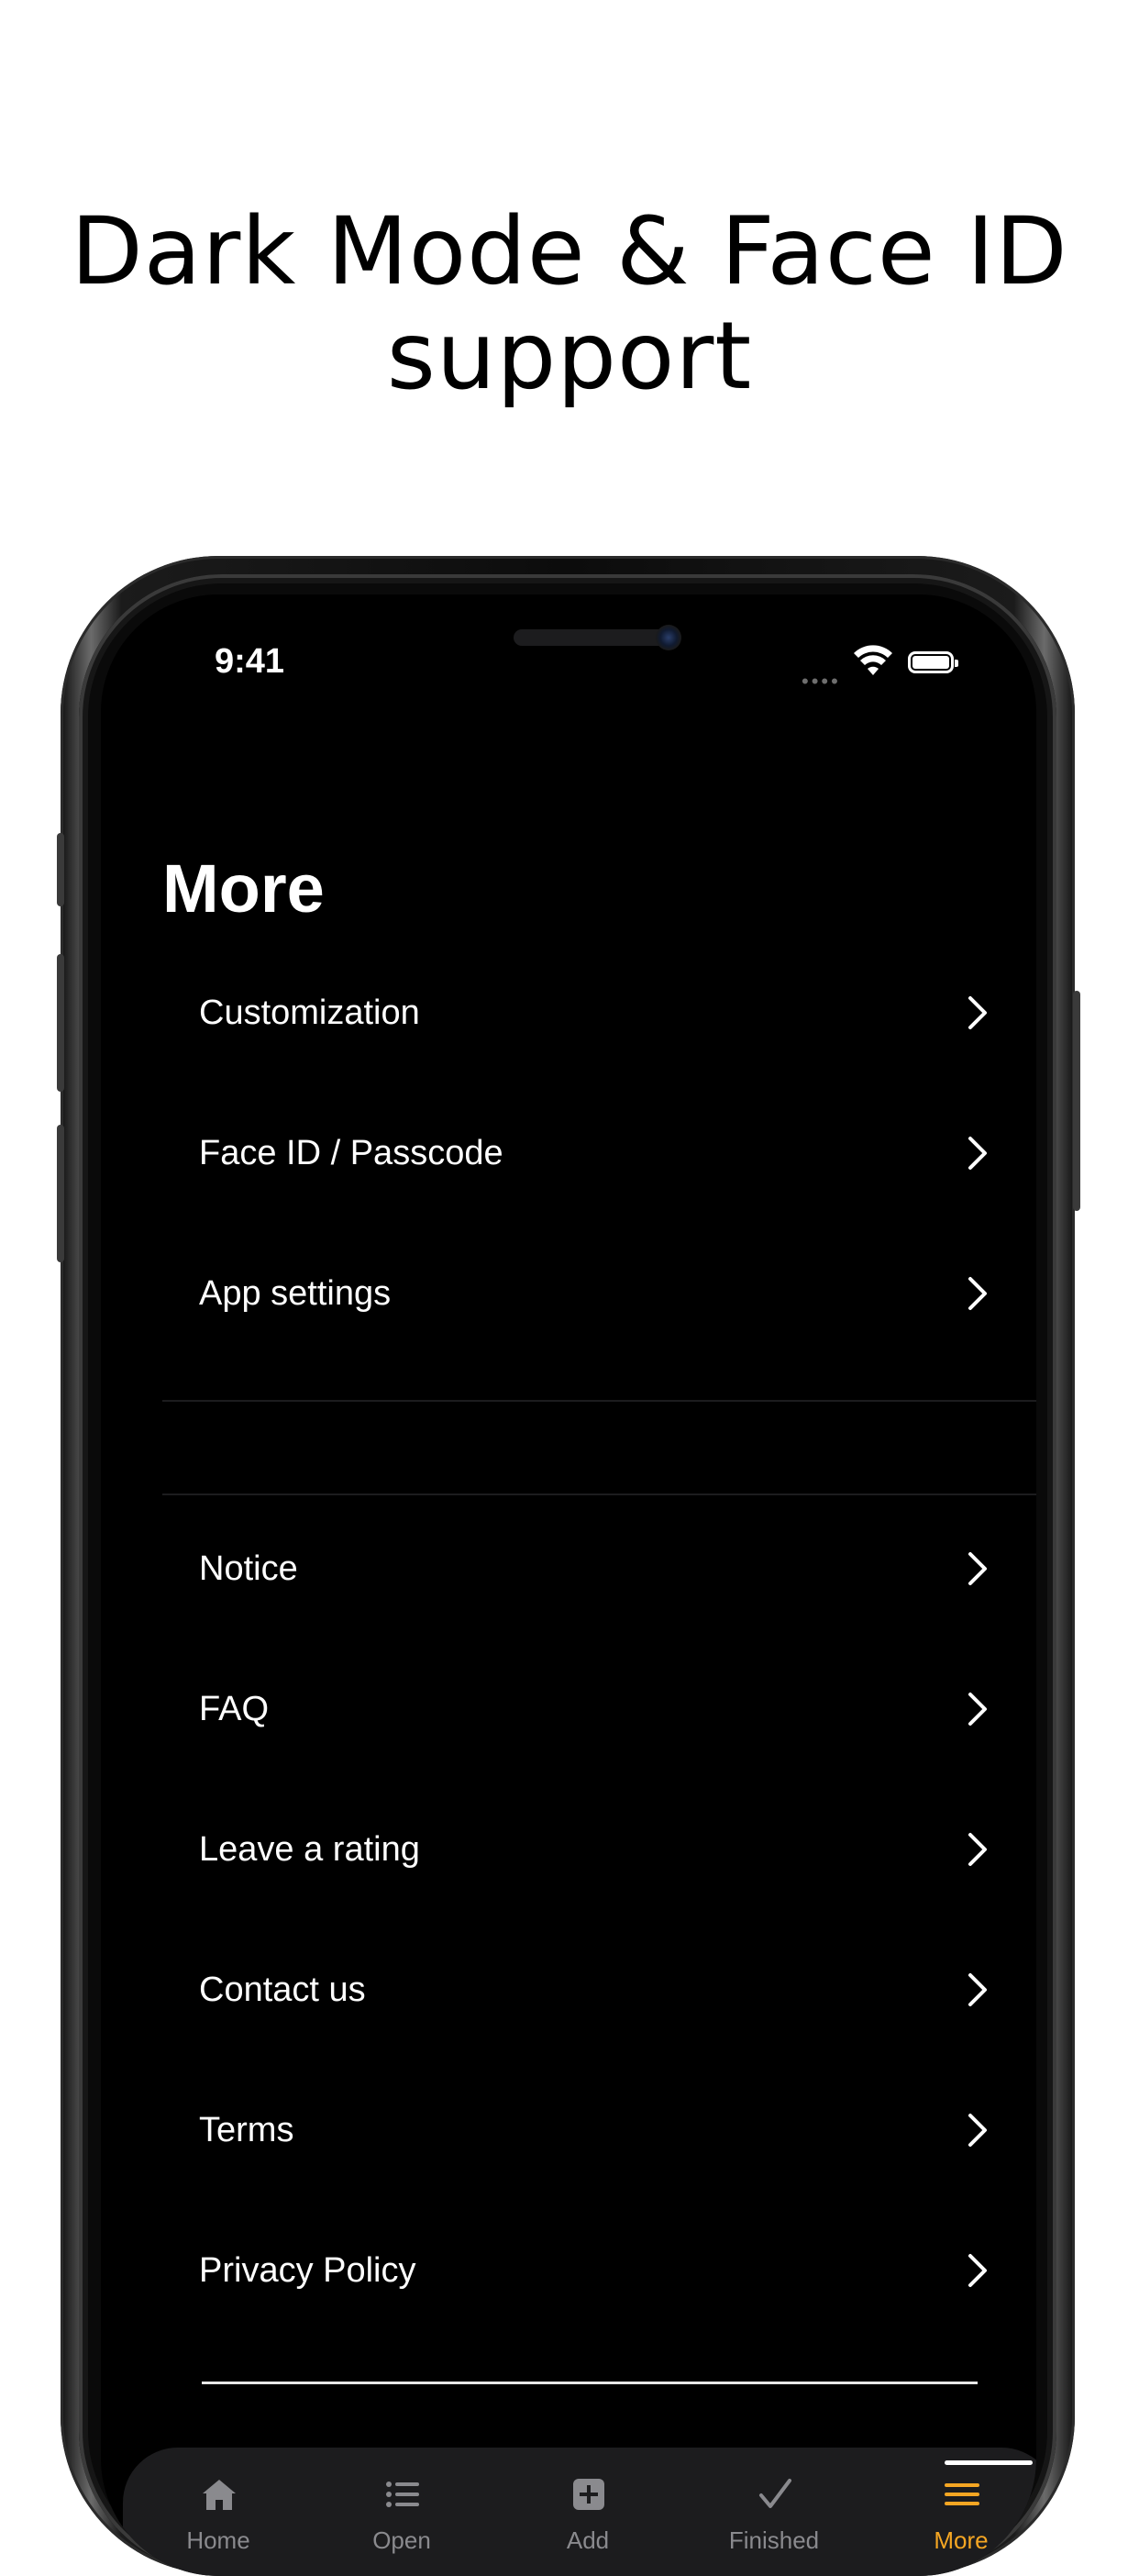 This screenshot has height=2576, width=1139. Describe the element at coordinates (402, 2494) in the screenshot. I see `list-icon` at that location.